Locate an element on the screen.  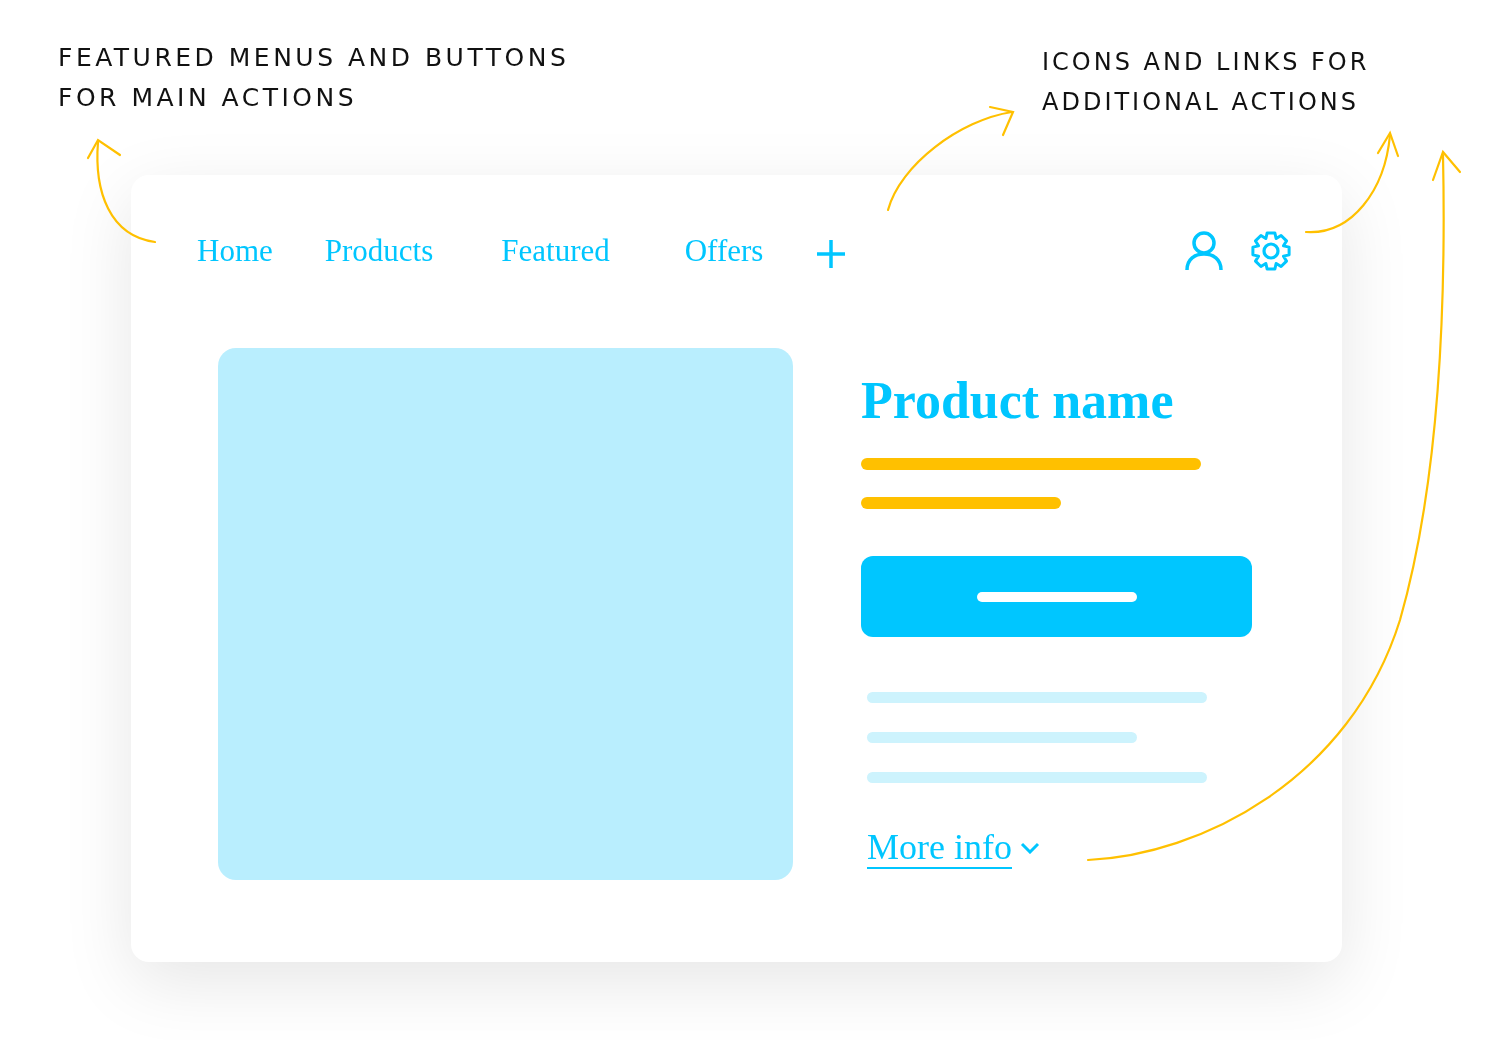
user-icon is located at coordinates (1204, 251).